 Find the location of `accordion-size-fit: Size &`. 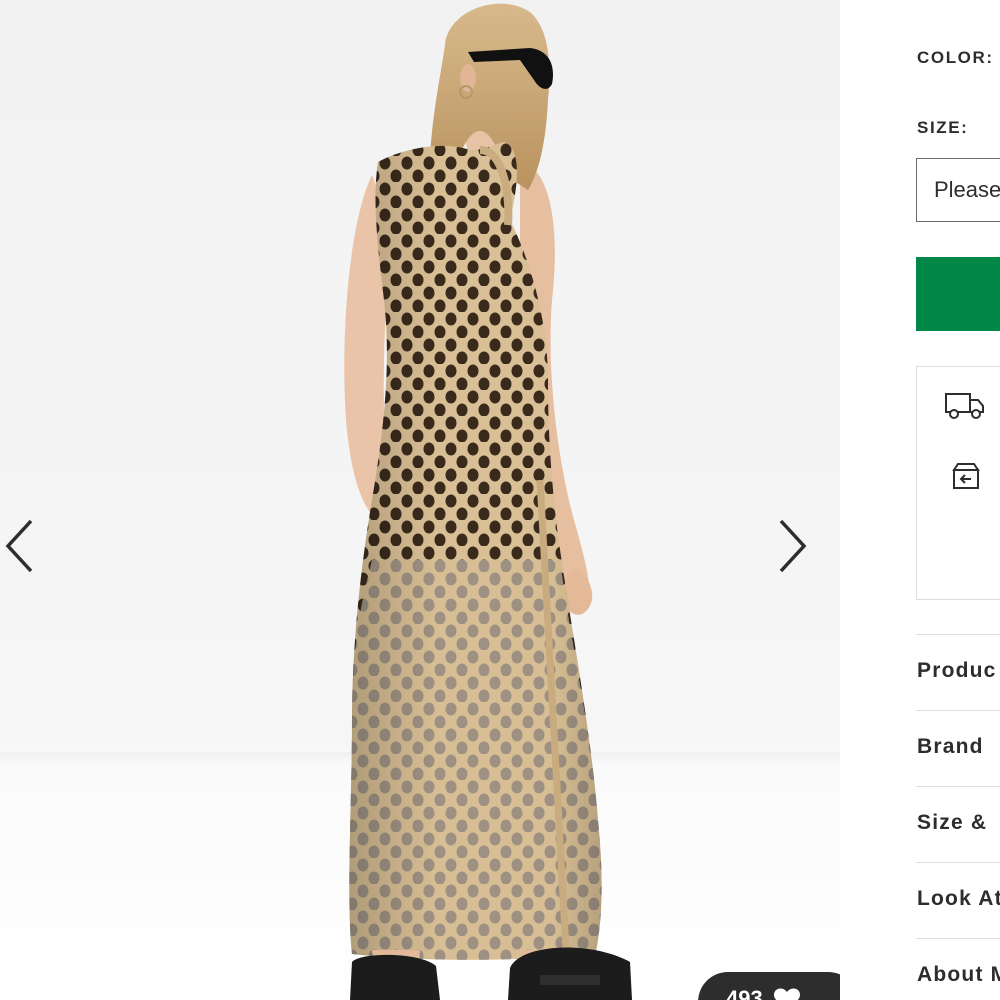

accordion-size-fit: Size & is located at coordinates (958, 824).